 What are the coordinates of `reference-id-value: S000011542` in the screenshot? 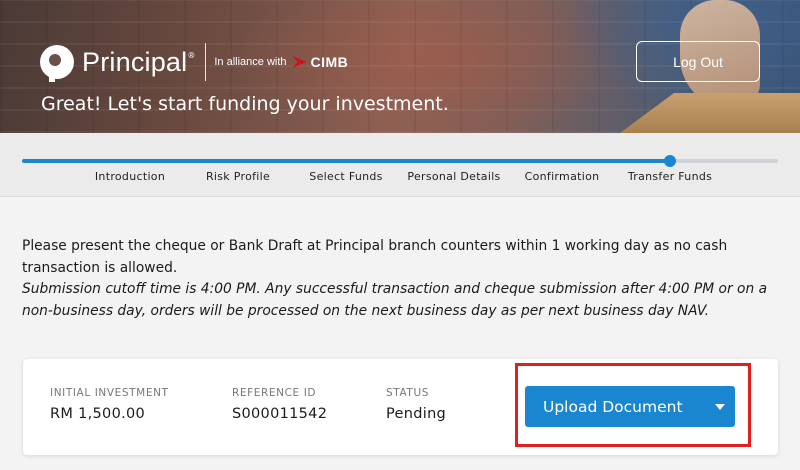 It's located at (280, 414).